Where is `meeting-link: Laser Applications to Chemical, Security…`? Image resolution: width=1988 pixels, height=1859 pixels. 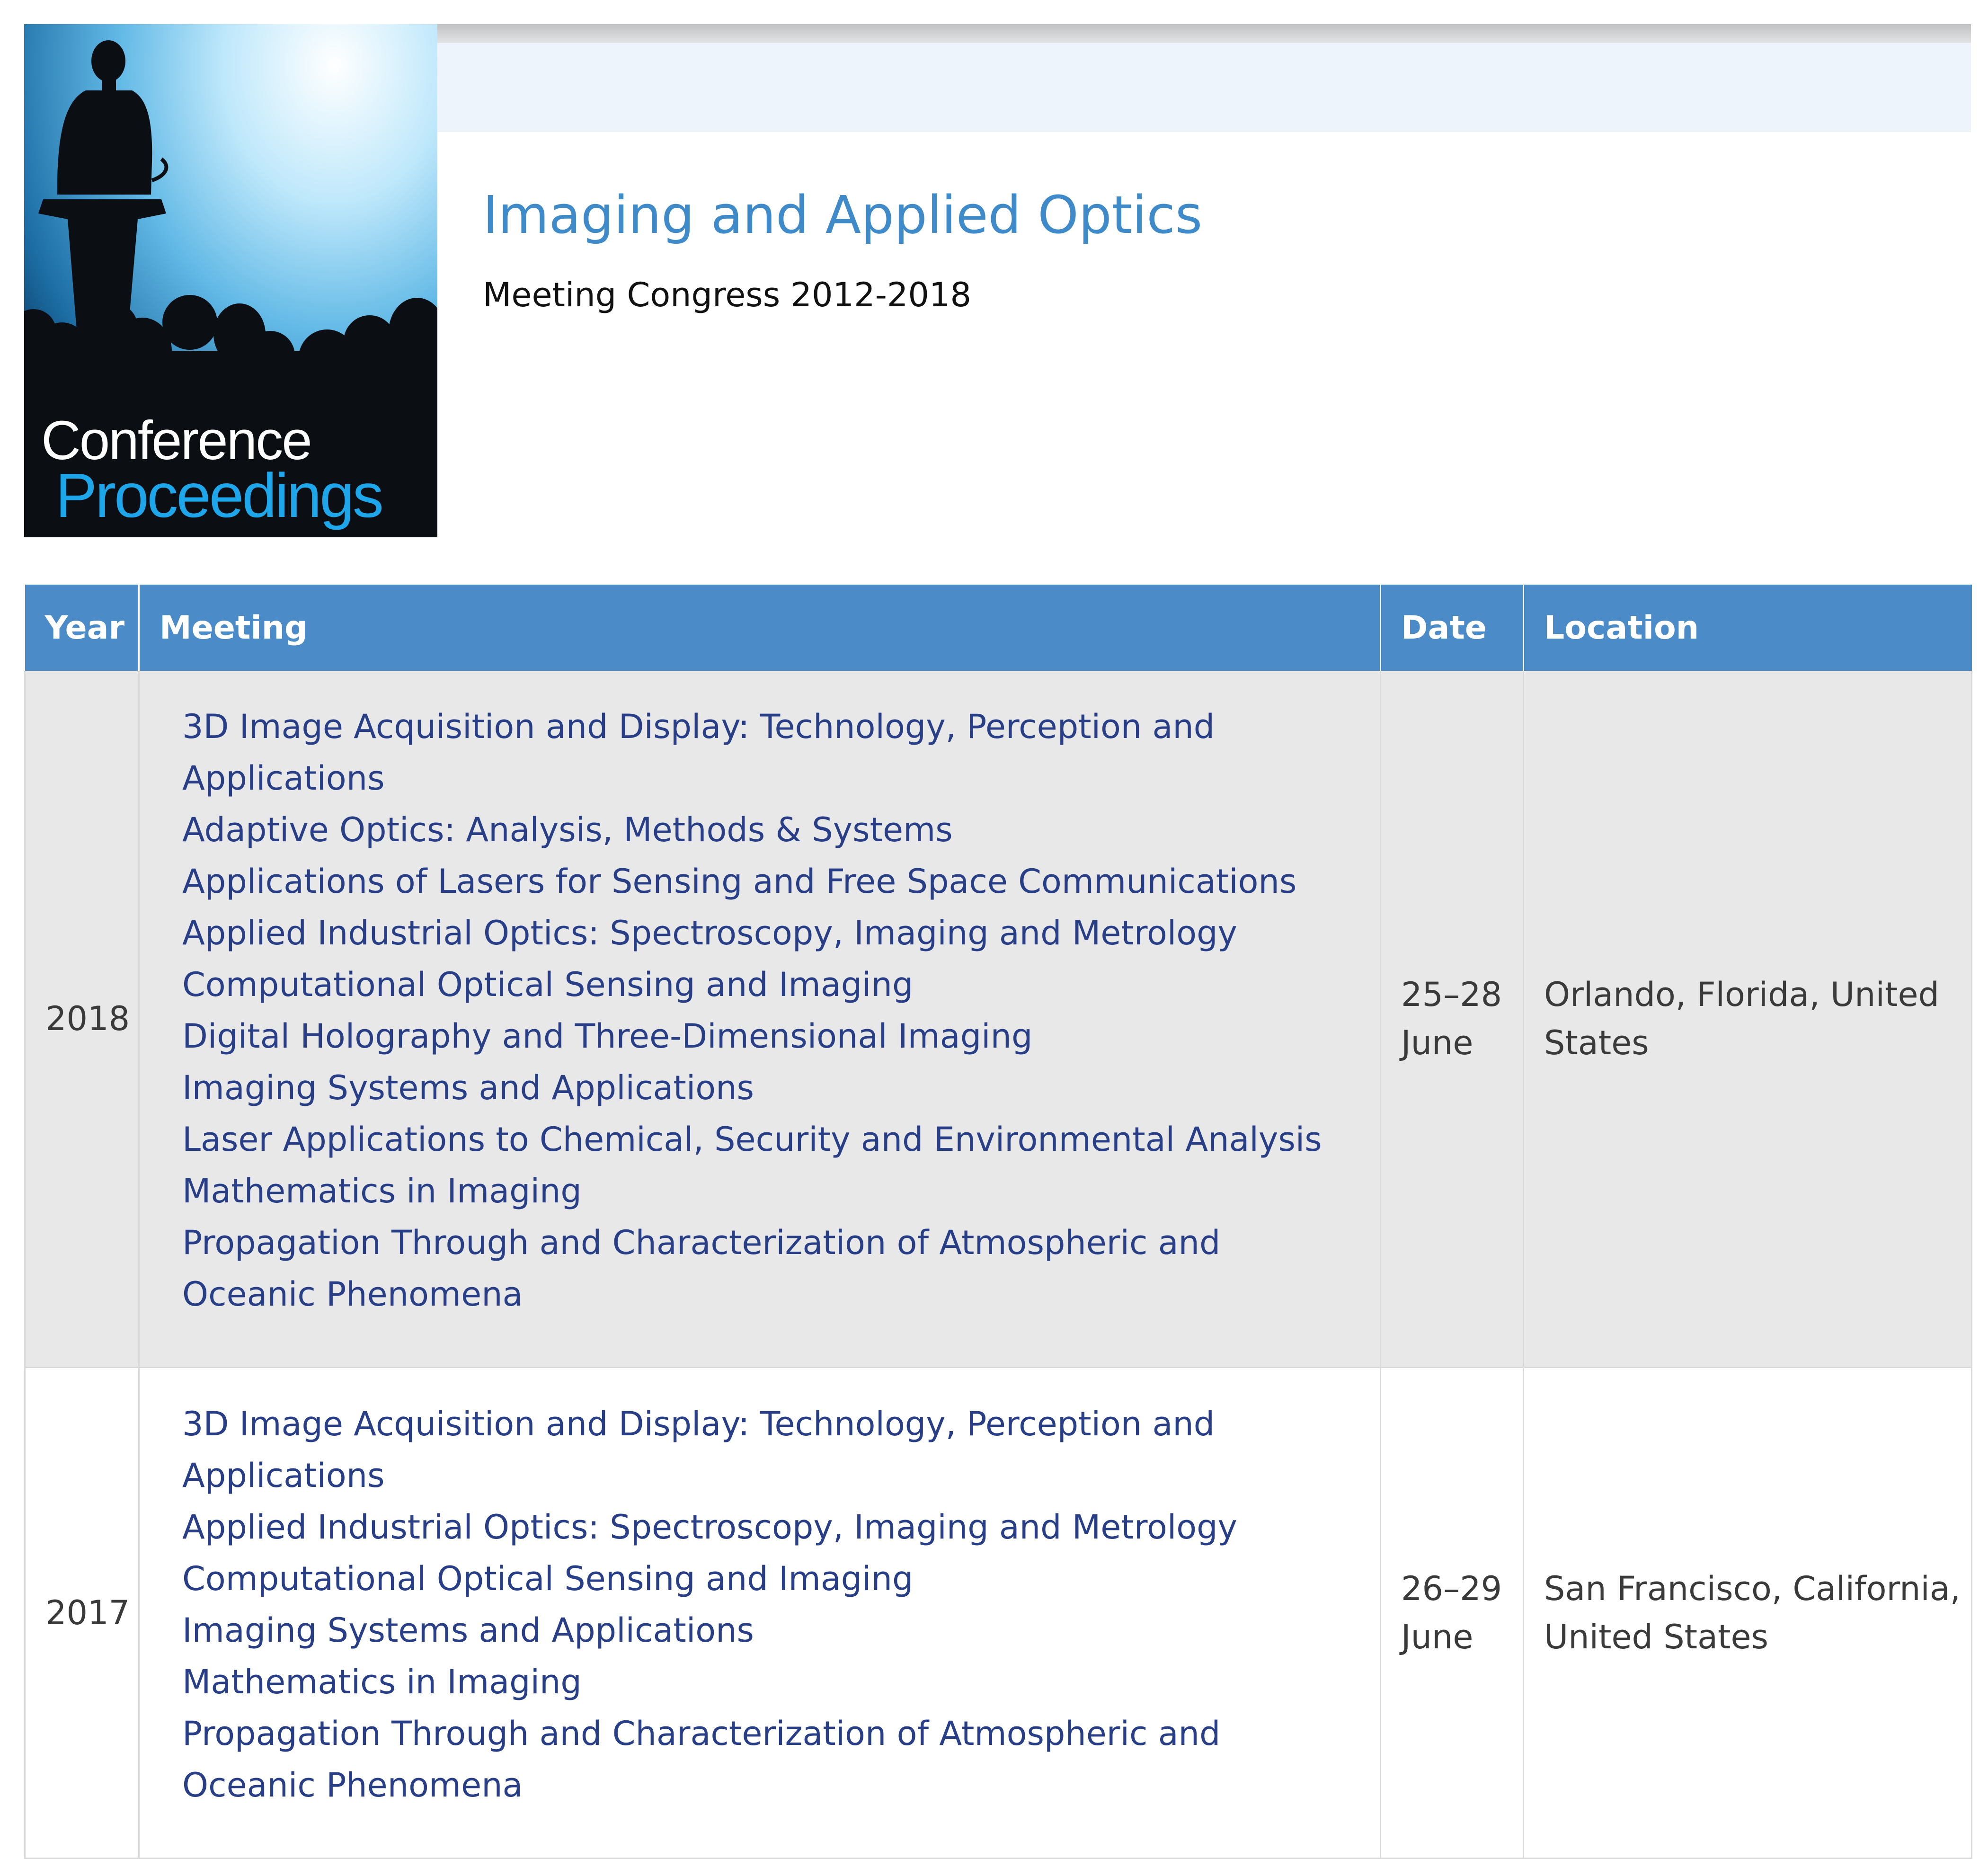
meeting-link: Laser Applications to Chemical, Security… is located at coordinates (752, 1139).